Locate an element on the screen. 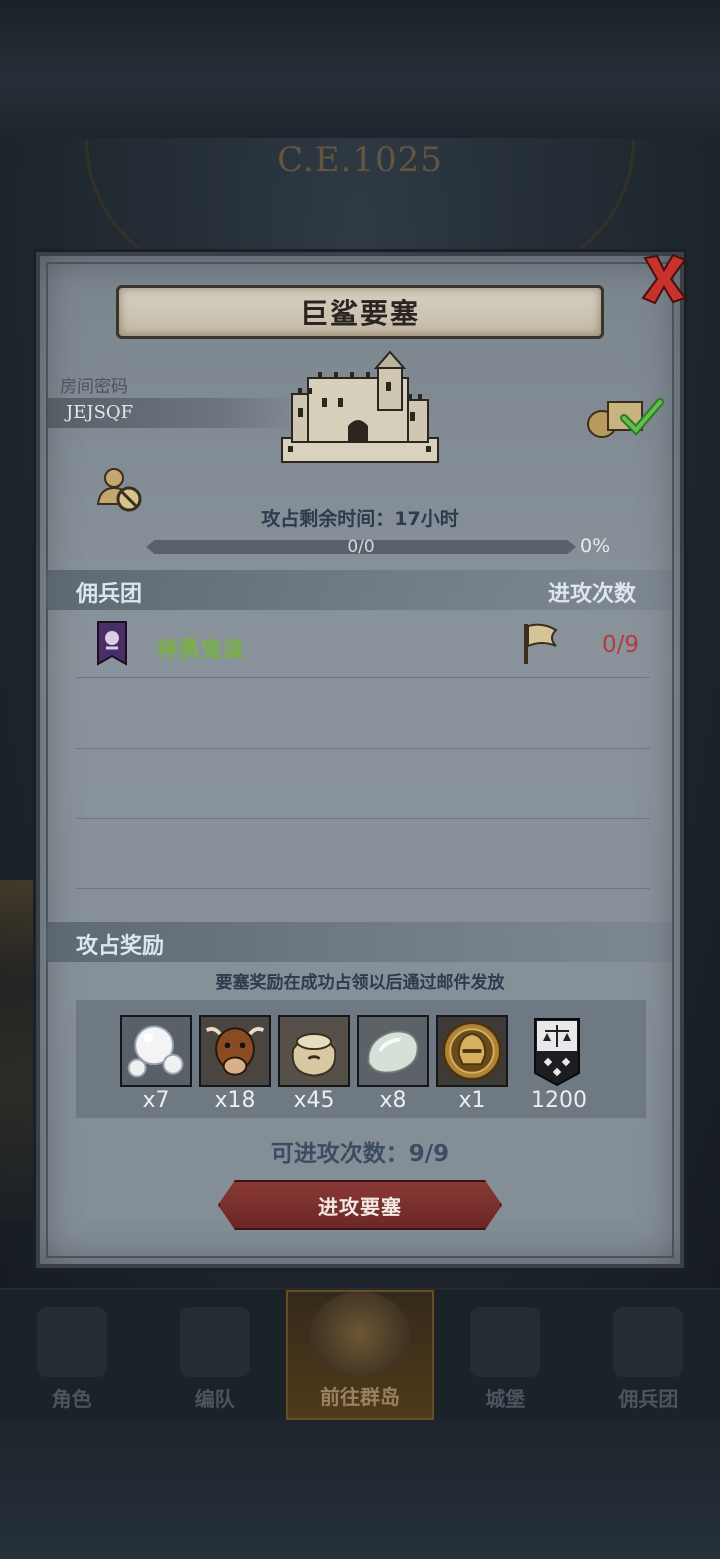 The image size is (720, 1559). knight-icon is located at coordinates (71, 1342).